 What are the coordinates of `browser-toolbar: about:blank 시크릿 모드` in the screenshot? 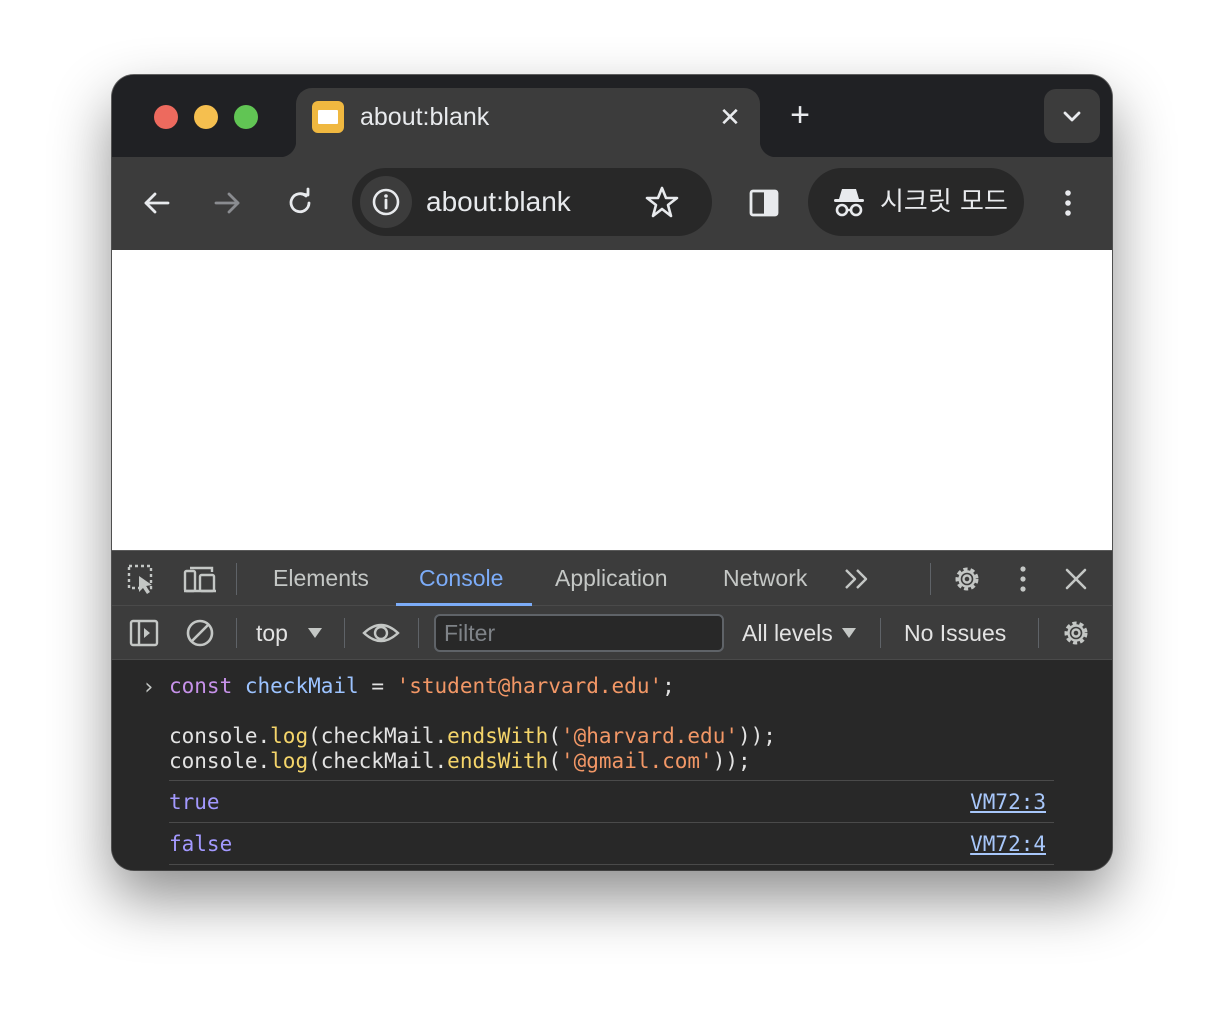 It's located at (612, 203).